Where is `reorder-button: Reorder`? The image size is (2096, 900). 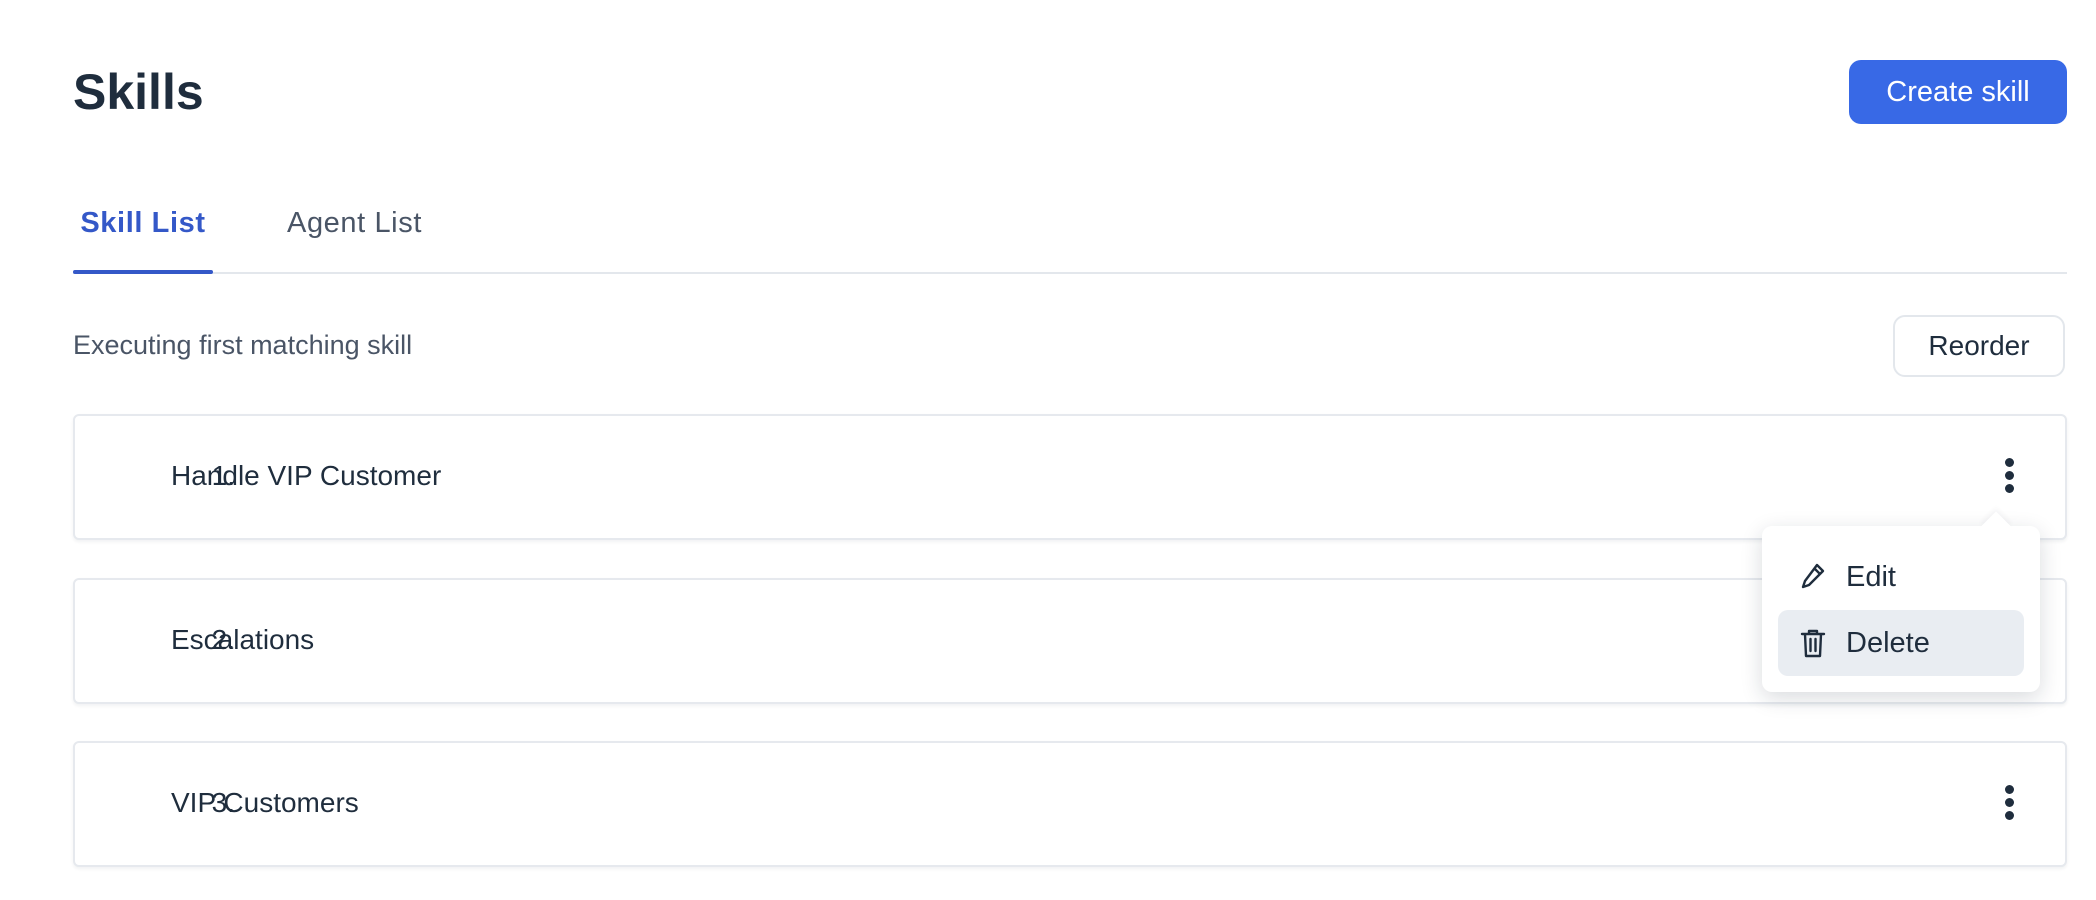 reorder-button: Reorder is located at coordinates (1979, 346).